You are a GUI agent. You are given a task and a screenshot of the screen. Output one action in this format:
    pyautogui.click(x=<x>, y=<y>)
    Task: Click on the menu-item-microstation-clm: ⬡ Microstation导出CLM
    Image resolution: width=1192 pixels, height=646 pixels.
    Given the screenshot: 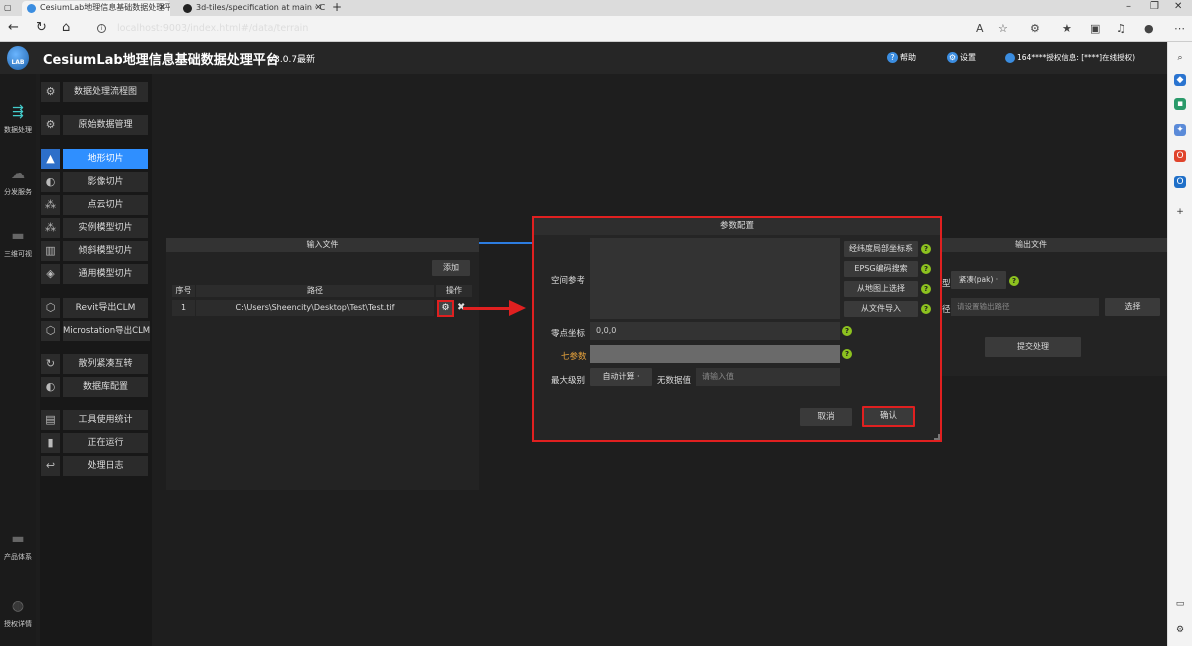 What is the action you would take?
    pyautogui.click(x=96, y=331)
    